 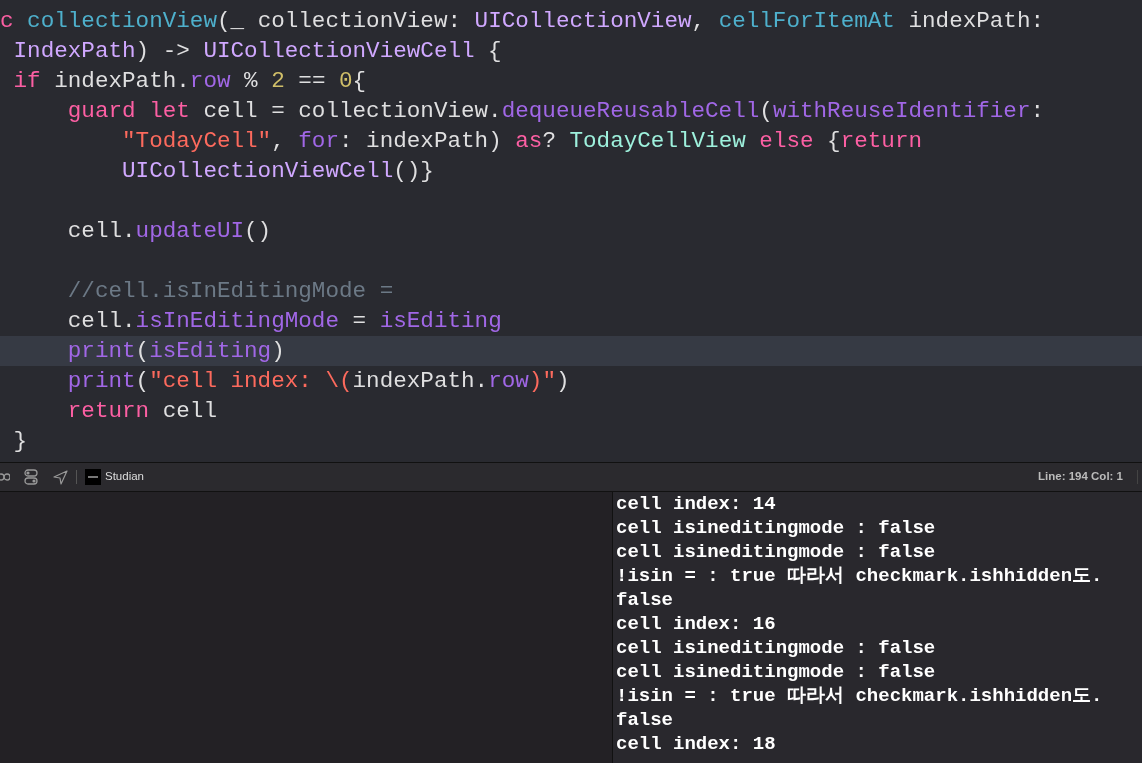 What do you see at coordinates (696, 504) in the screenshot?
I see `console-line: cell index: 14` at bounding box center [696, 504].